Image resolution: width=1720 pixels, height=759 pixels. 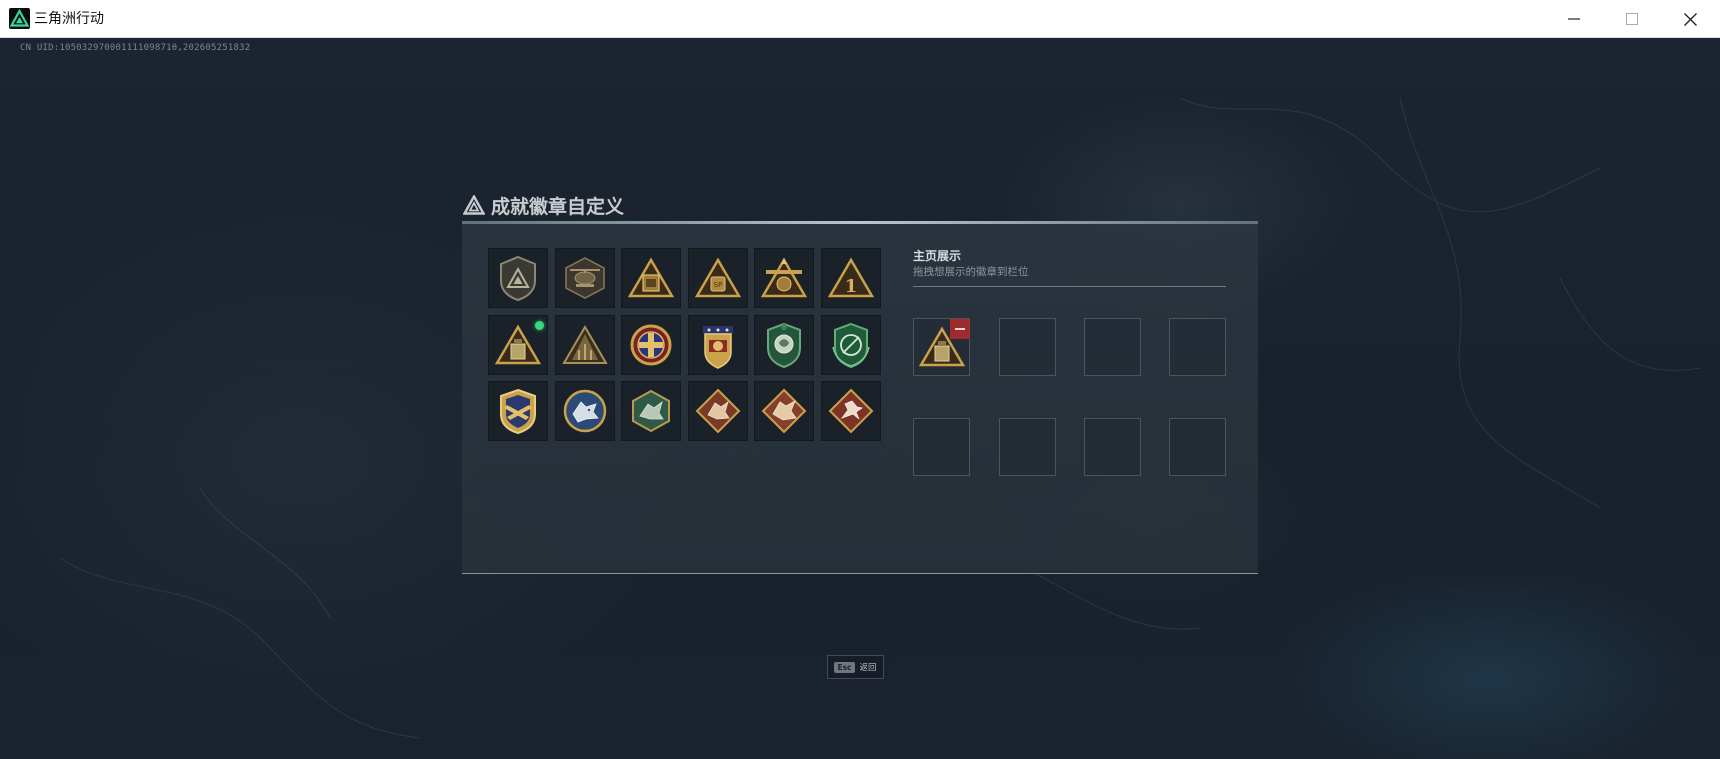 I want to click on green-wreath-shield-icon, so click(x=851, y=345).